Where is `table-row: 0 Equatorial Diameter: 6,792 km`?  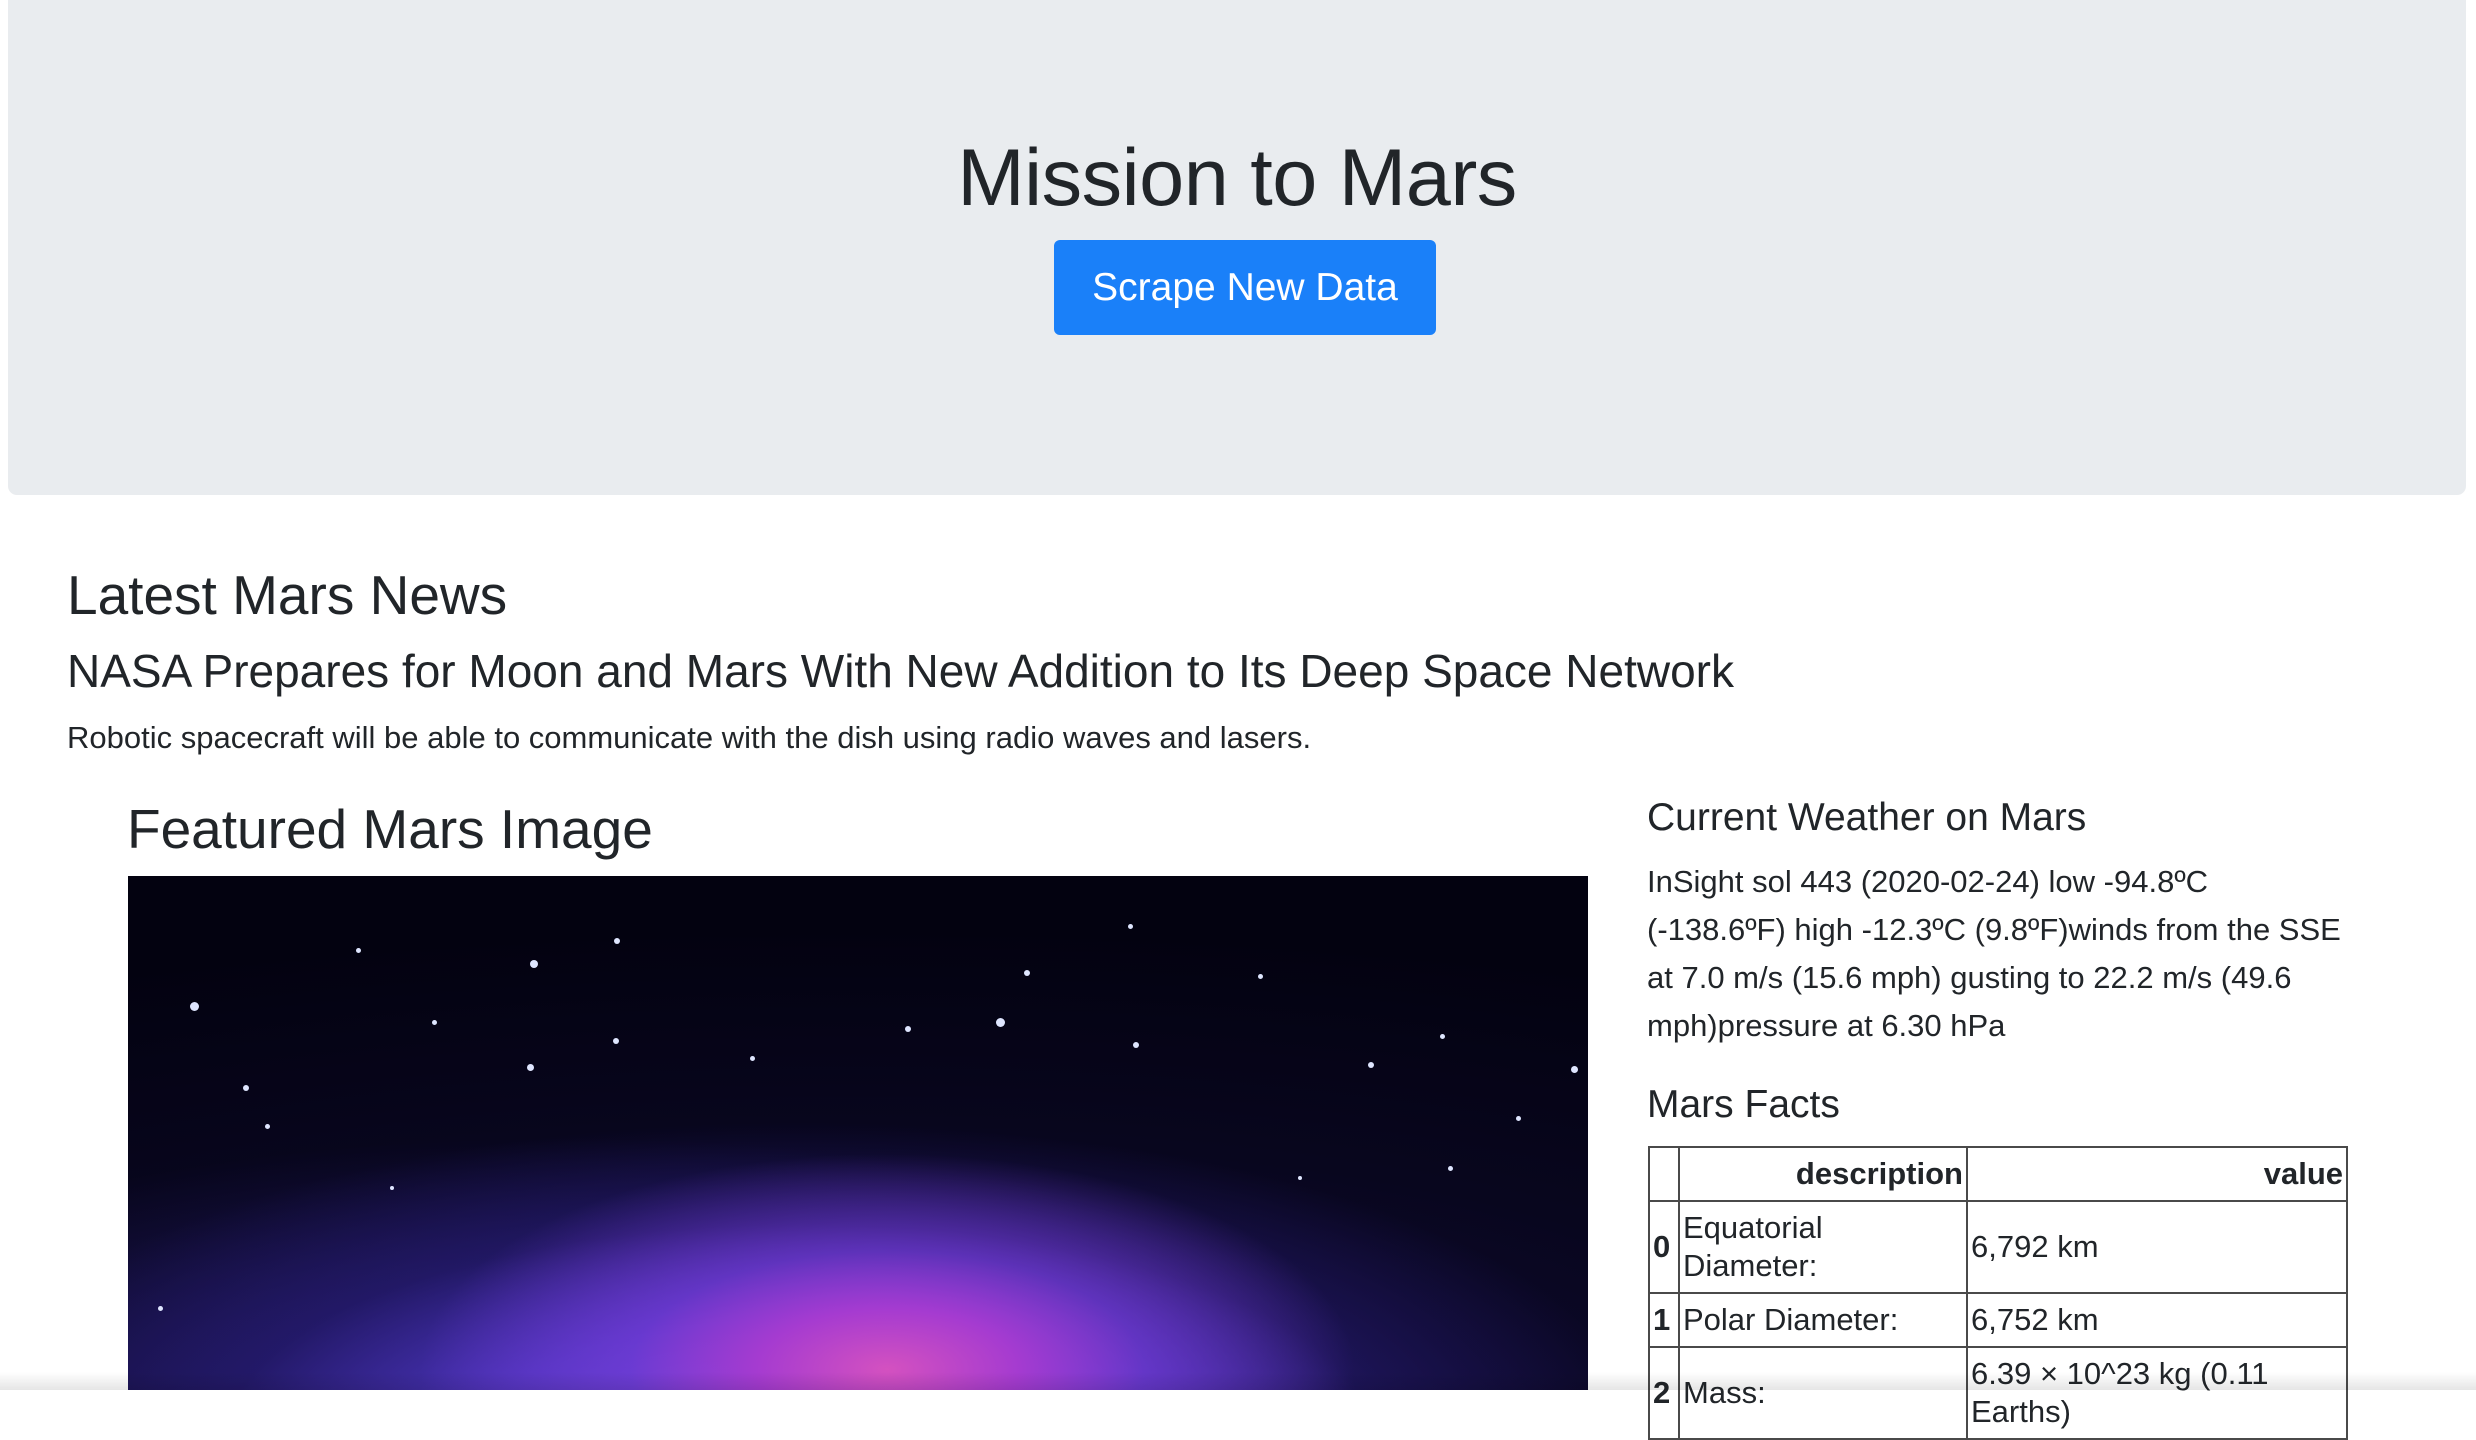
table-row: 0 Equatorial Diameter: 6,792 km is located at coordinates (1998, 1247).